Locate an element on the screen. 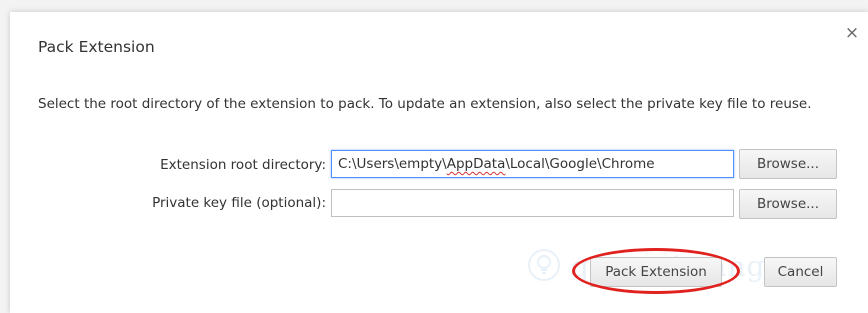 The height and width of the screenshot is (313, 868). private-key-input is located at coordinates (532, 203).